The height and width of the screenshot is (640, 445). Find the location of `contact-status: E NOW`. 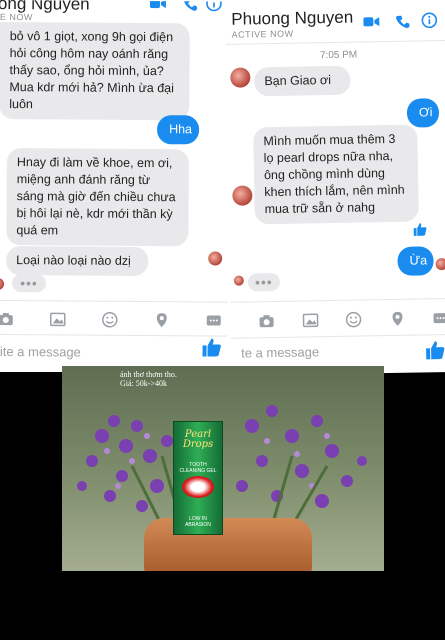

contact-status: E NOW is located at coordinates (16, 17).